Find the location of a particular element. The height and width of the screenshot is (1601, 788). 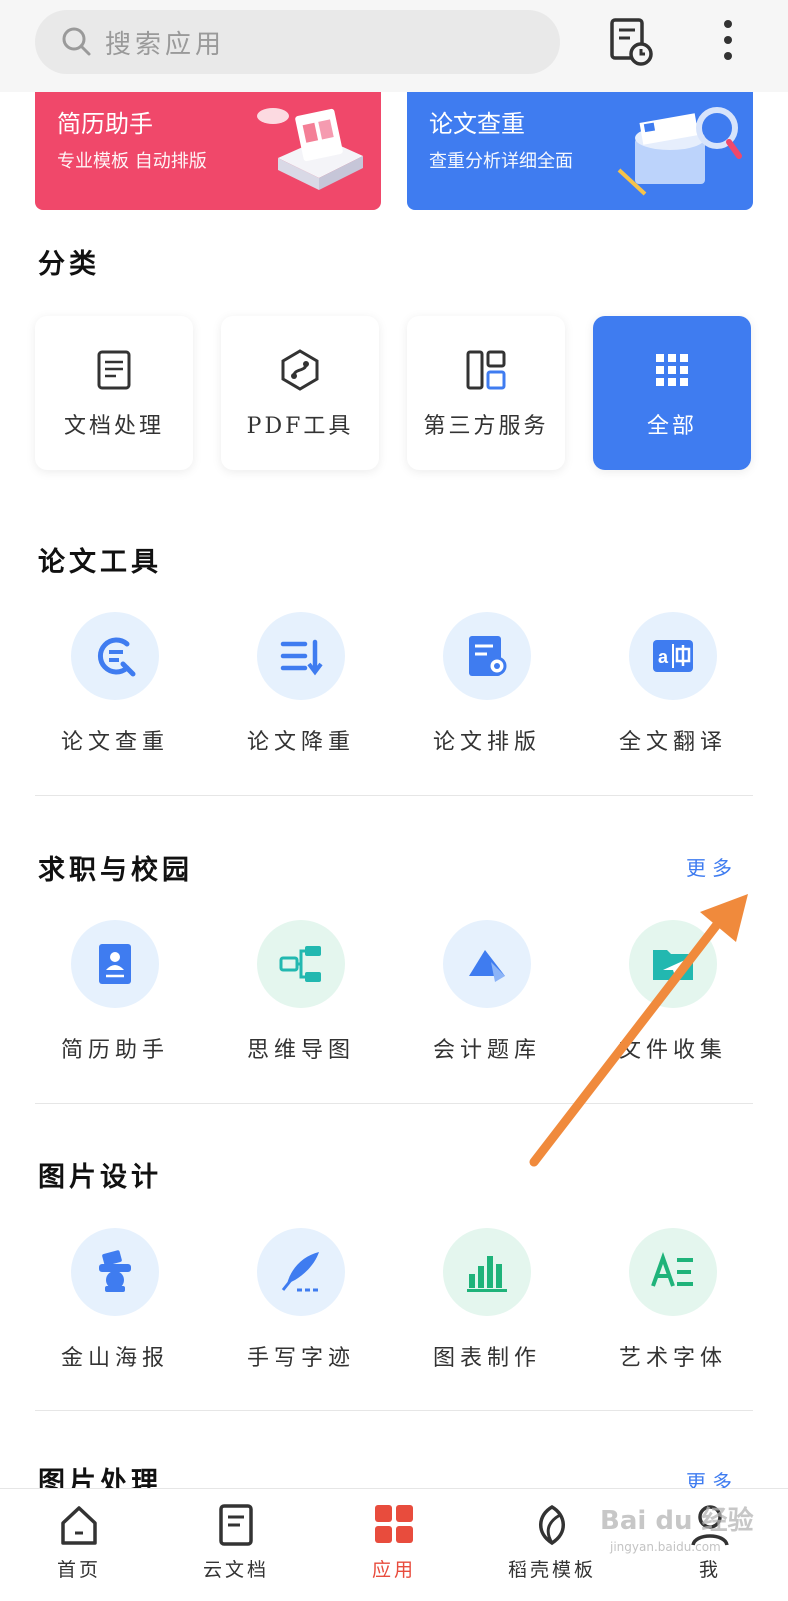

tool-label: 全文翻译 is located at coordinates (672, 742).